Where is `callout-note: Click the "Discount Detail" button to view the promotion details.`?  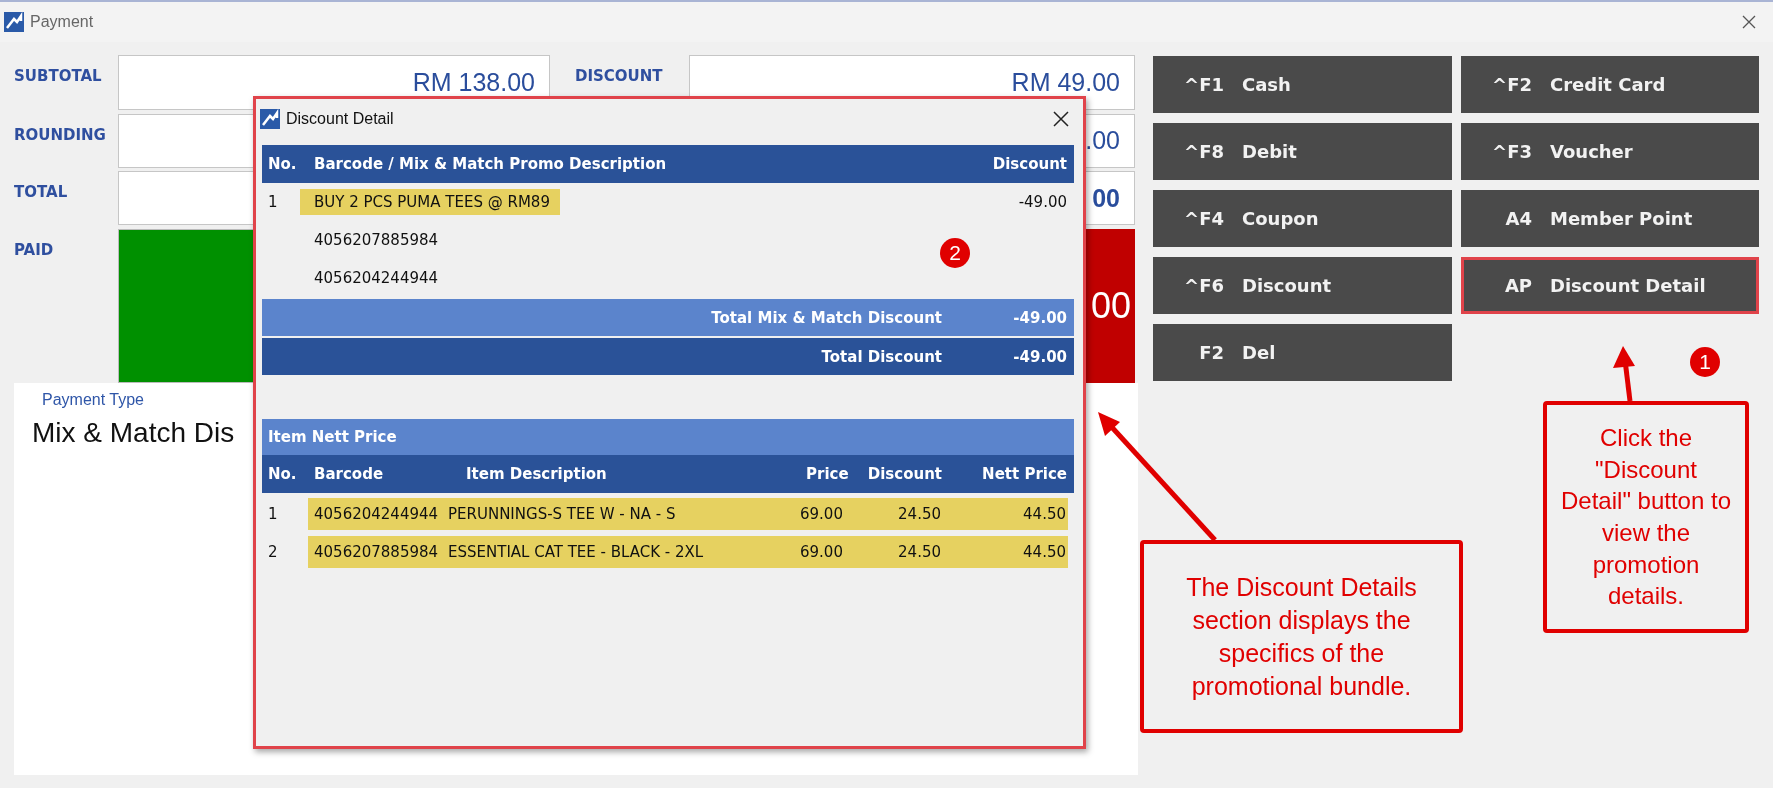
callout-note: Click the "Discount Detail" button to view the promotion details. is located at coordinates (1646, 517).